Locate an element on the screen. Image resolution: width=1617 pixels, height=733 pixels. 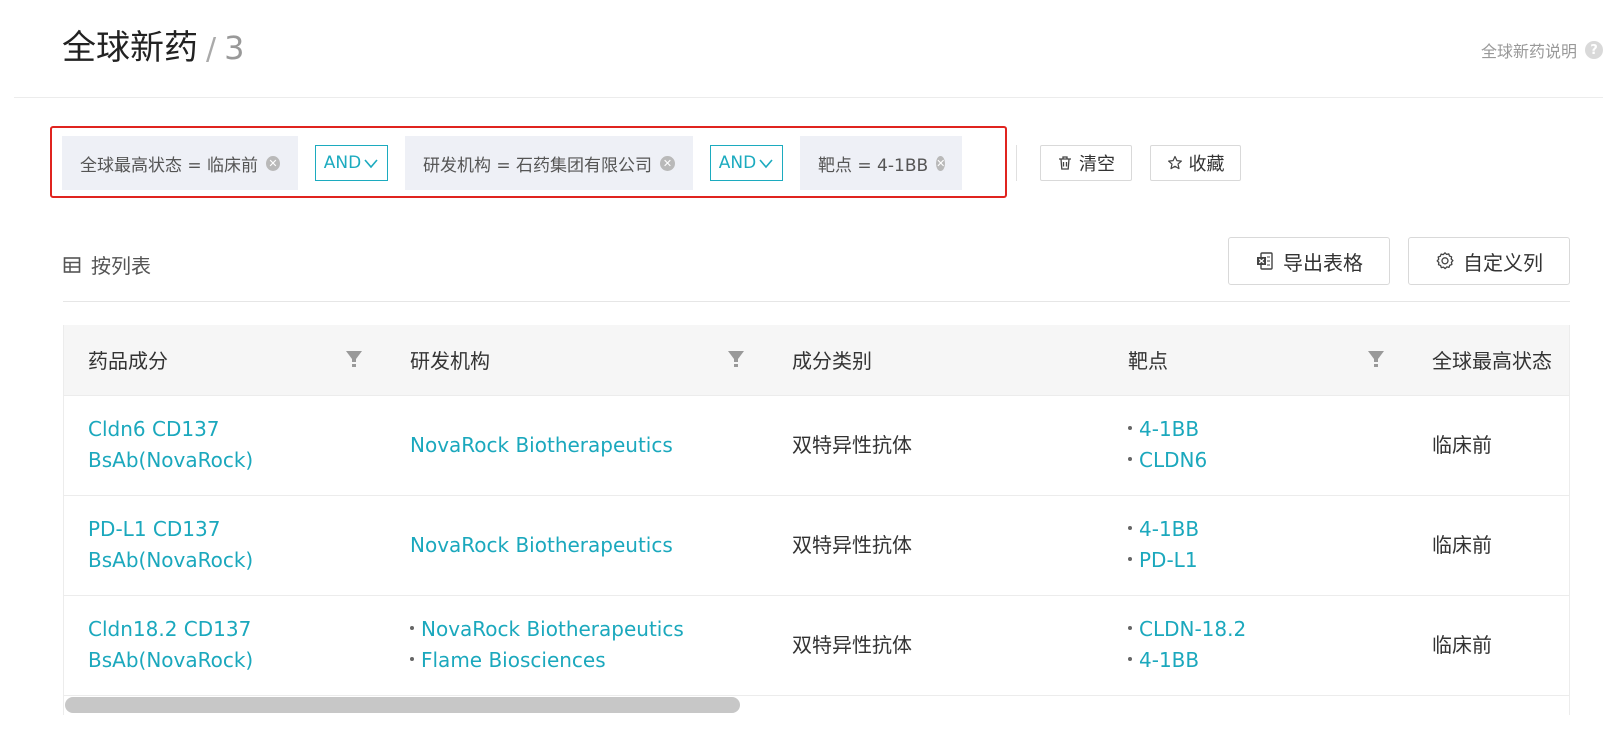
scrollbar-thumb is located at coordinates (402, 705).